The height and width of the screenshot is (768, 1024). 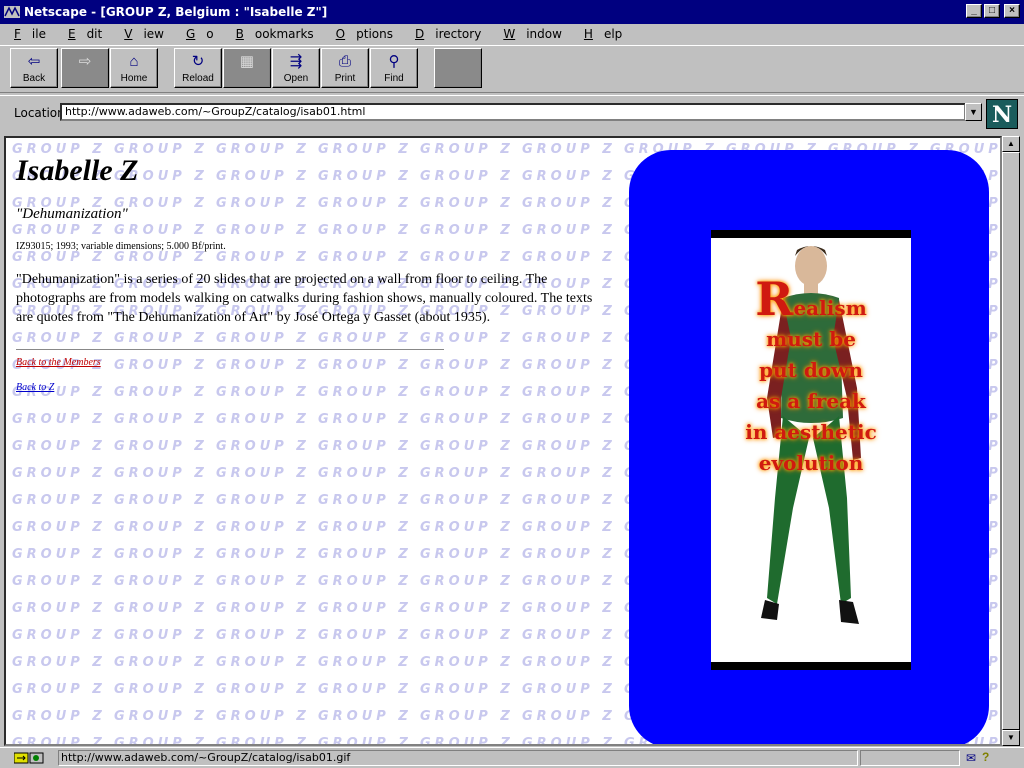 What do you see at coordinates (1011, 738) in the screenshot?
I see `scroll-down-button: ▼` at bounding box center [1011, 738].